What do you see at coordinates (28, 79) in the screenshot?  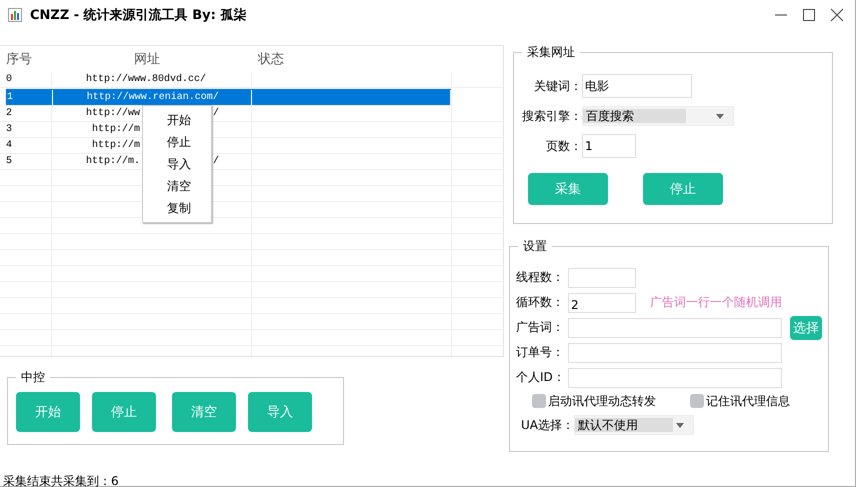 I see `table-cell: 0` at bounding box center [28, 79].